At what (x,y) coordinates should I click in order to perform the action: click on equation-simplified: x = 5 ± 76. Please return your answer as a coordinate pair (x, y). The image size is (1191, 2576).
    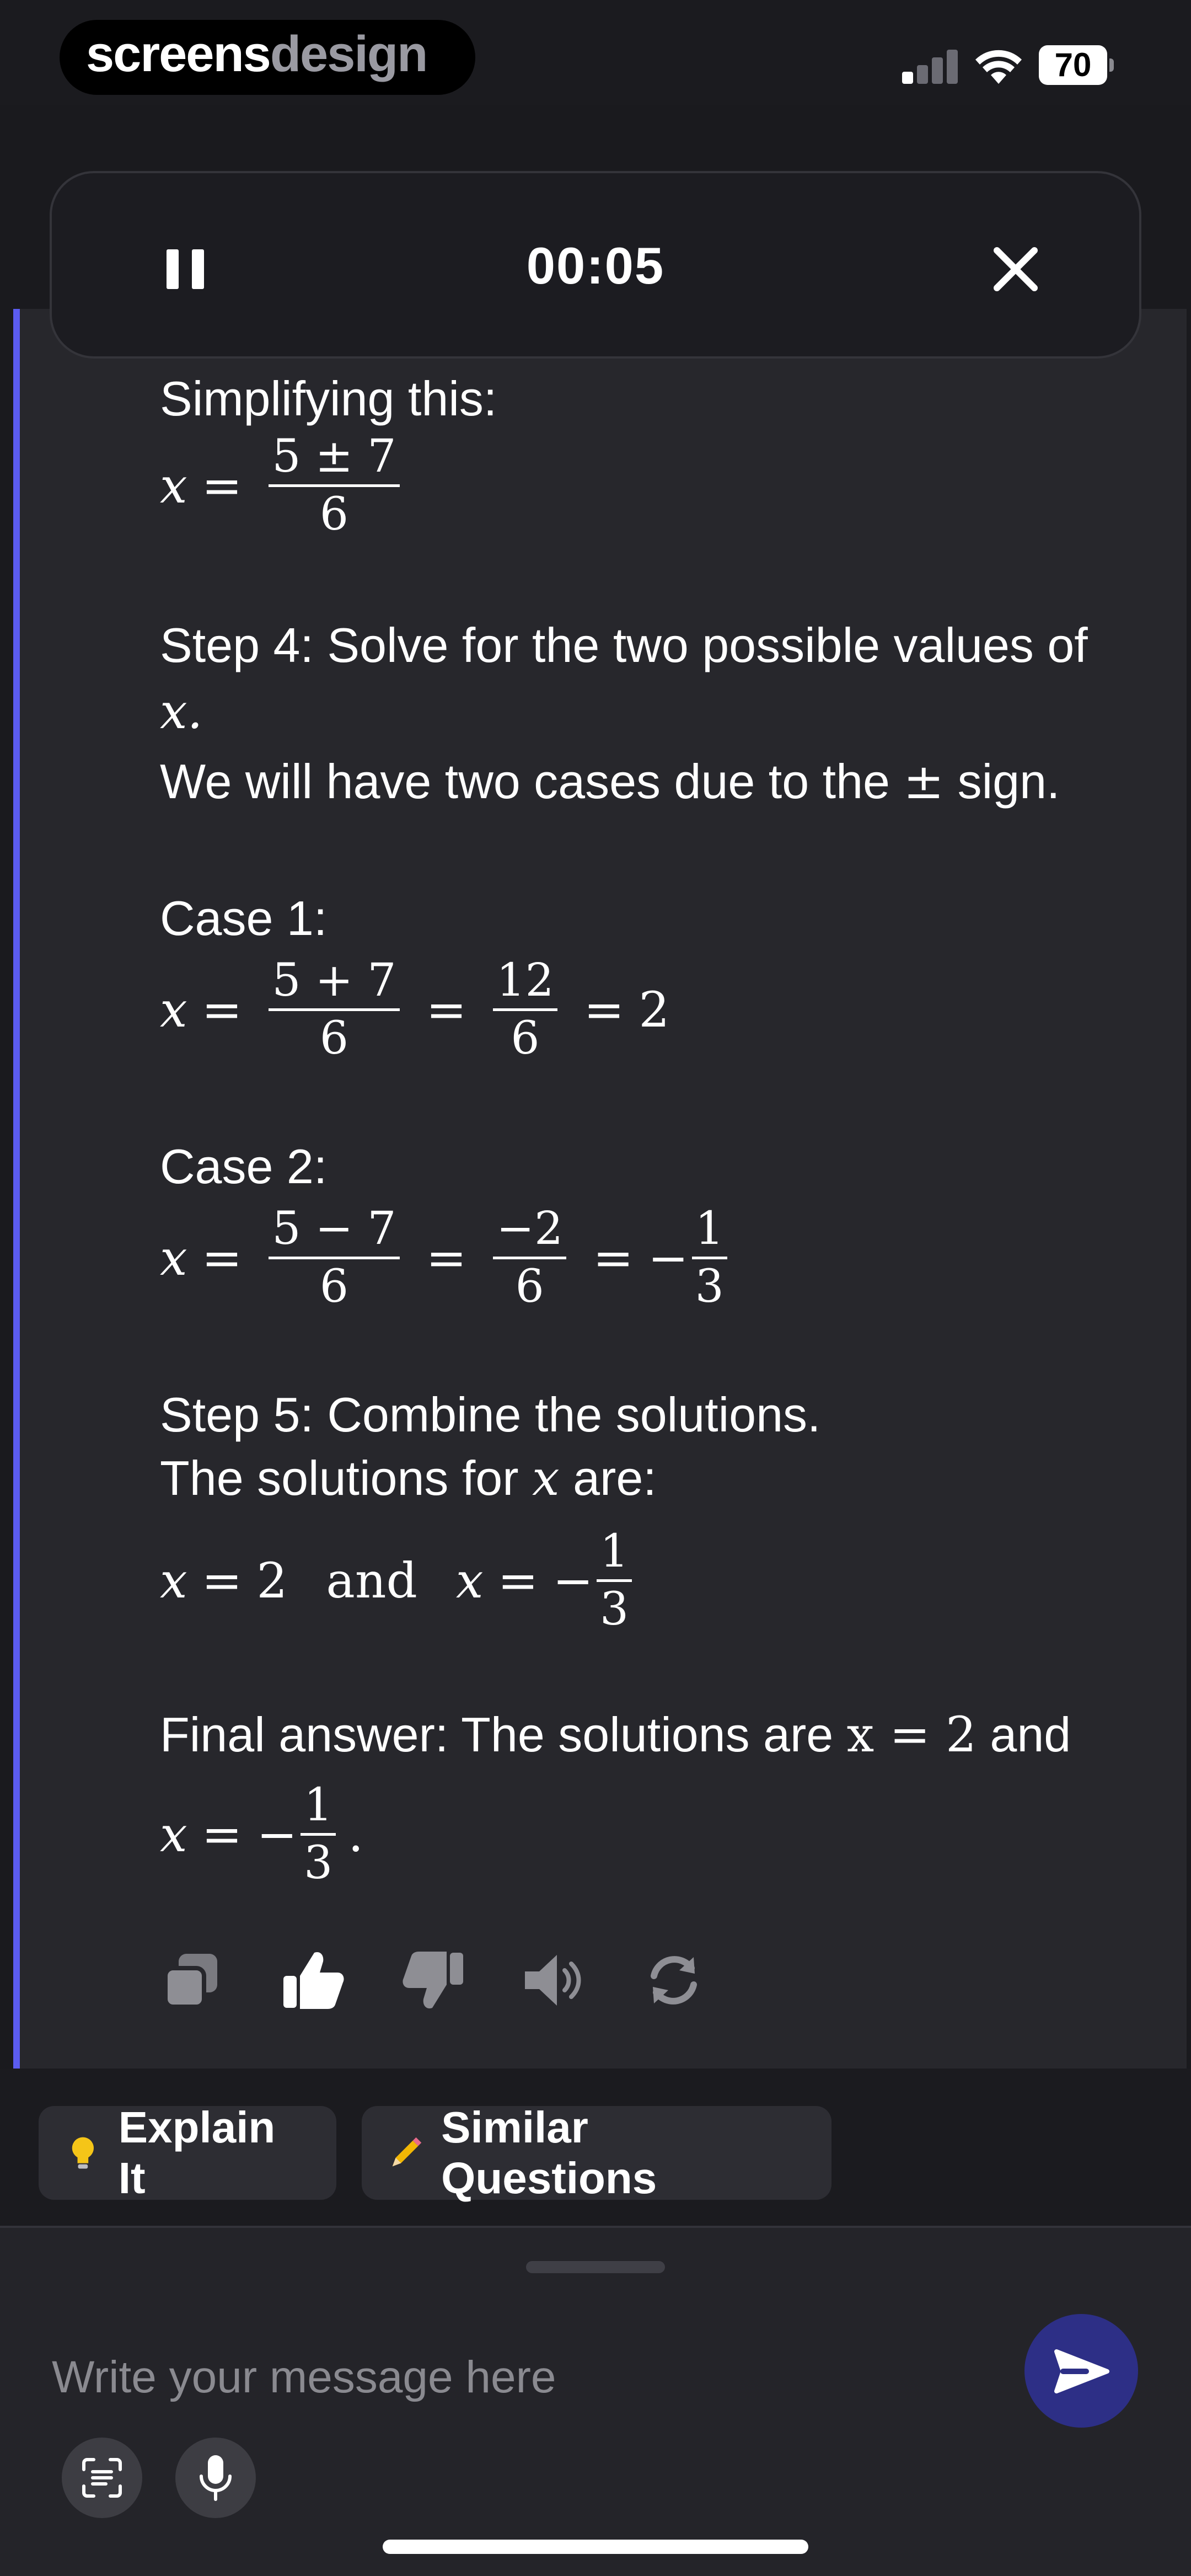
    Looking at the image, I should click on (286, 485).